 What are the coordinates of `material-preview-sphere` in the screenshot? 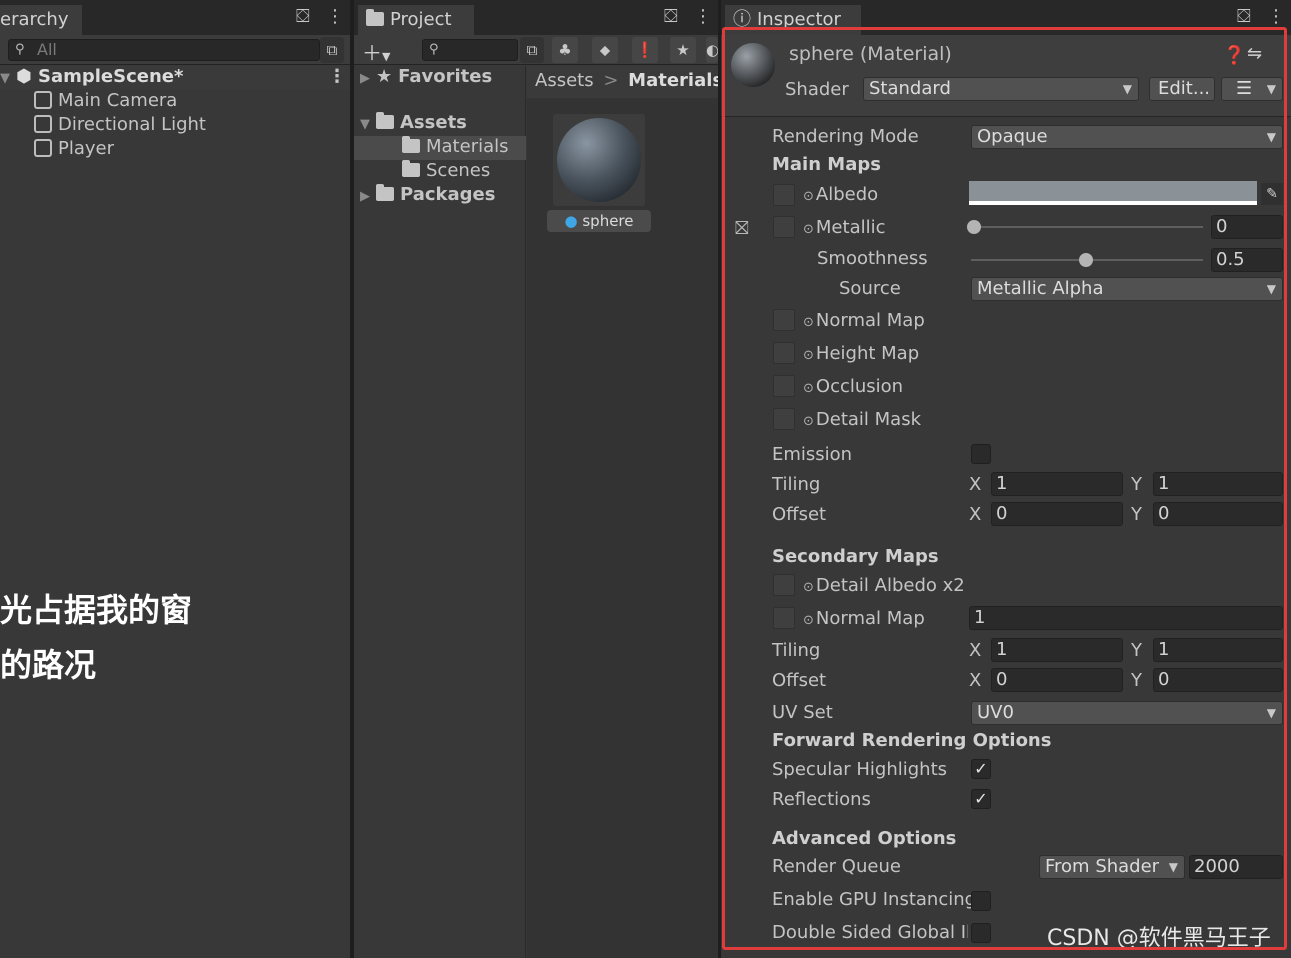 It's located at (599, 160).